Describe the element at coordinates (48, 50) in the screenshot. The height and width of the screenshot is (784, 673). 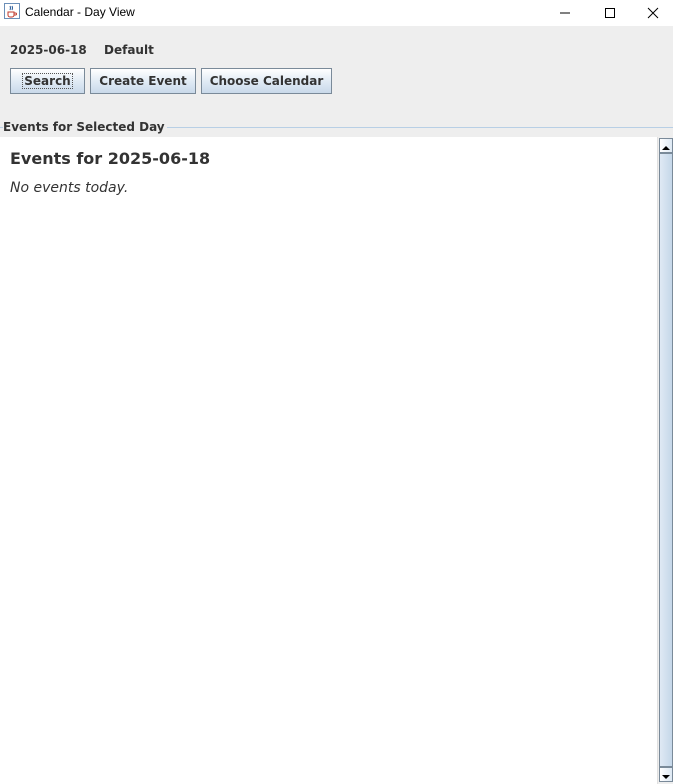
I see `current-date-label: 2025-06-18` at that location.